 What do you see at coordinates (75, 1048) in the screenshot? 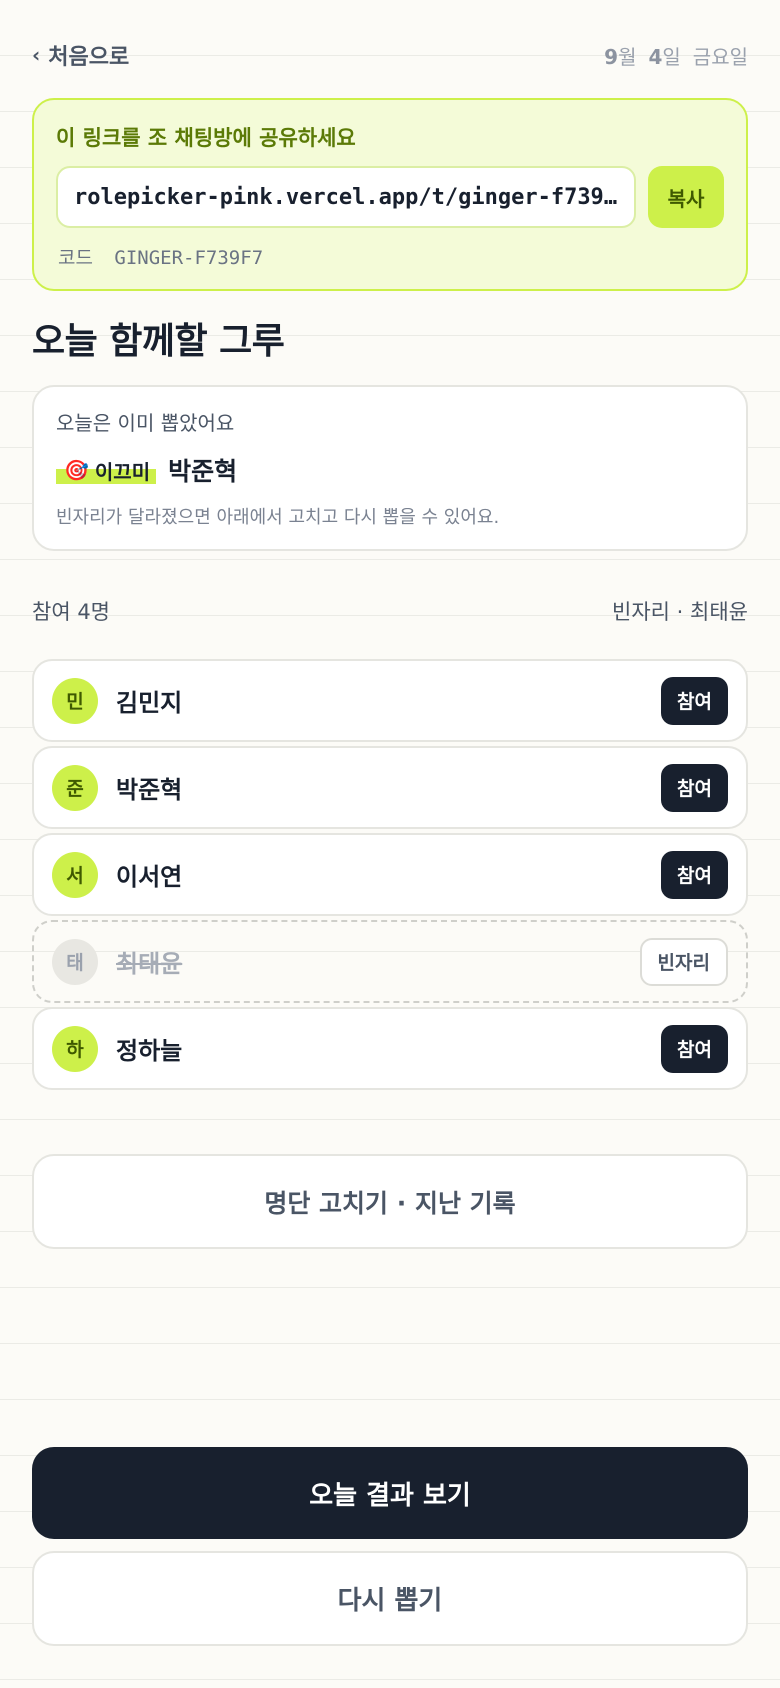
I see `avatar: 하` at bounding box center [75, 1048].